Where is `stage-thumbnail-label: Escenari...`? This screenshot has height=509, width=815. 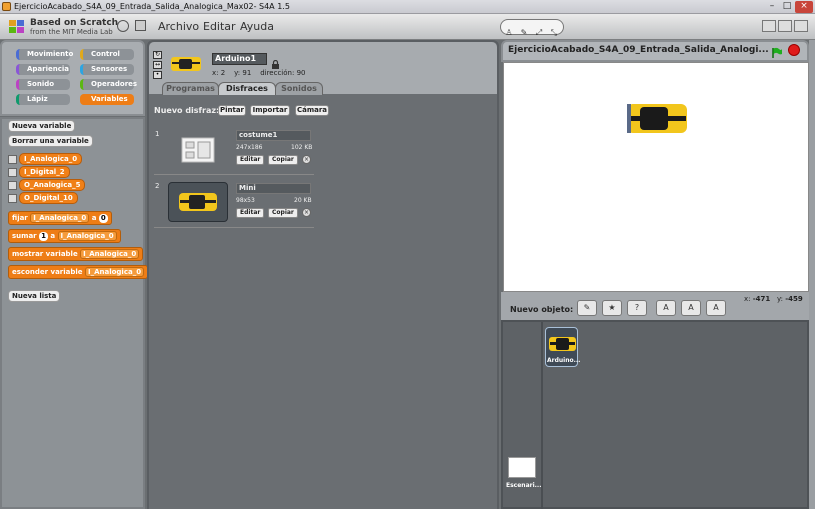 stage-thumbnail-label: Escenari... is located at coordinates (524, 485).